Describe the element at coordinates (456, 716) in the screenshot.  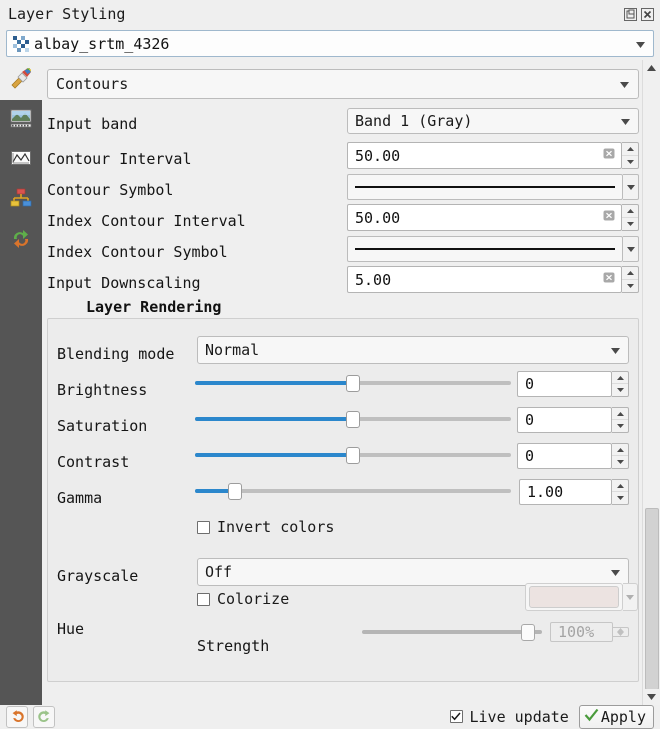
I see `live-update-checkbox` at that location.